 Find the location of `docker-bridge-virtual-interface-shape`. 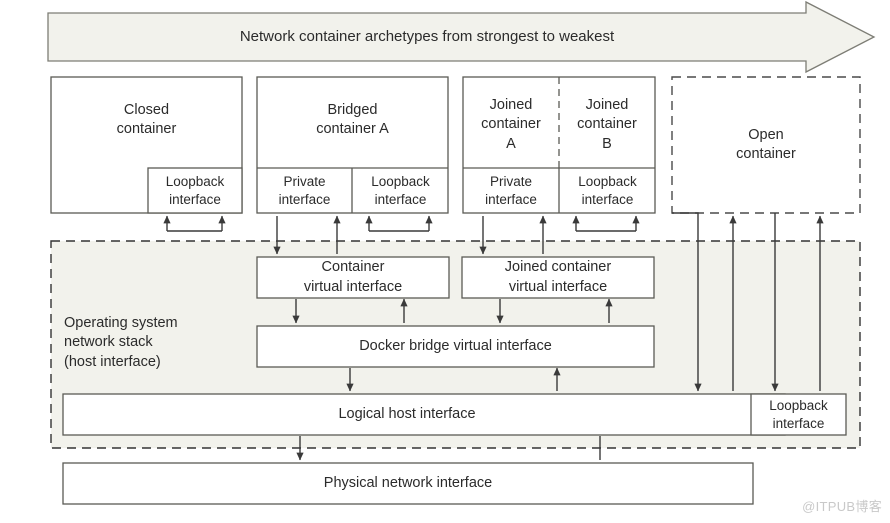

docker-bridge-virtual-interface-shape is located at coordinates (455, 346).